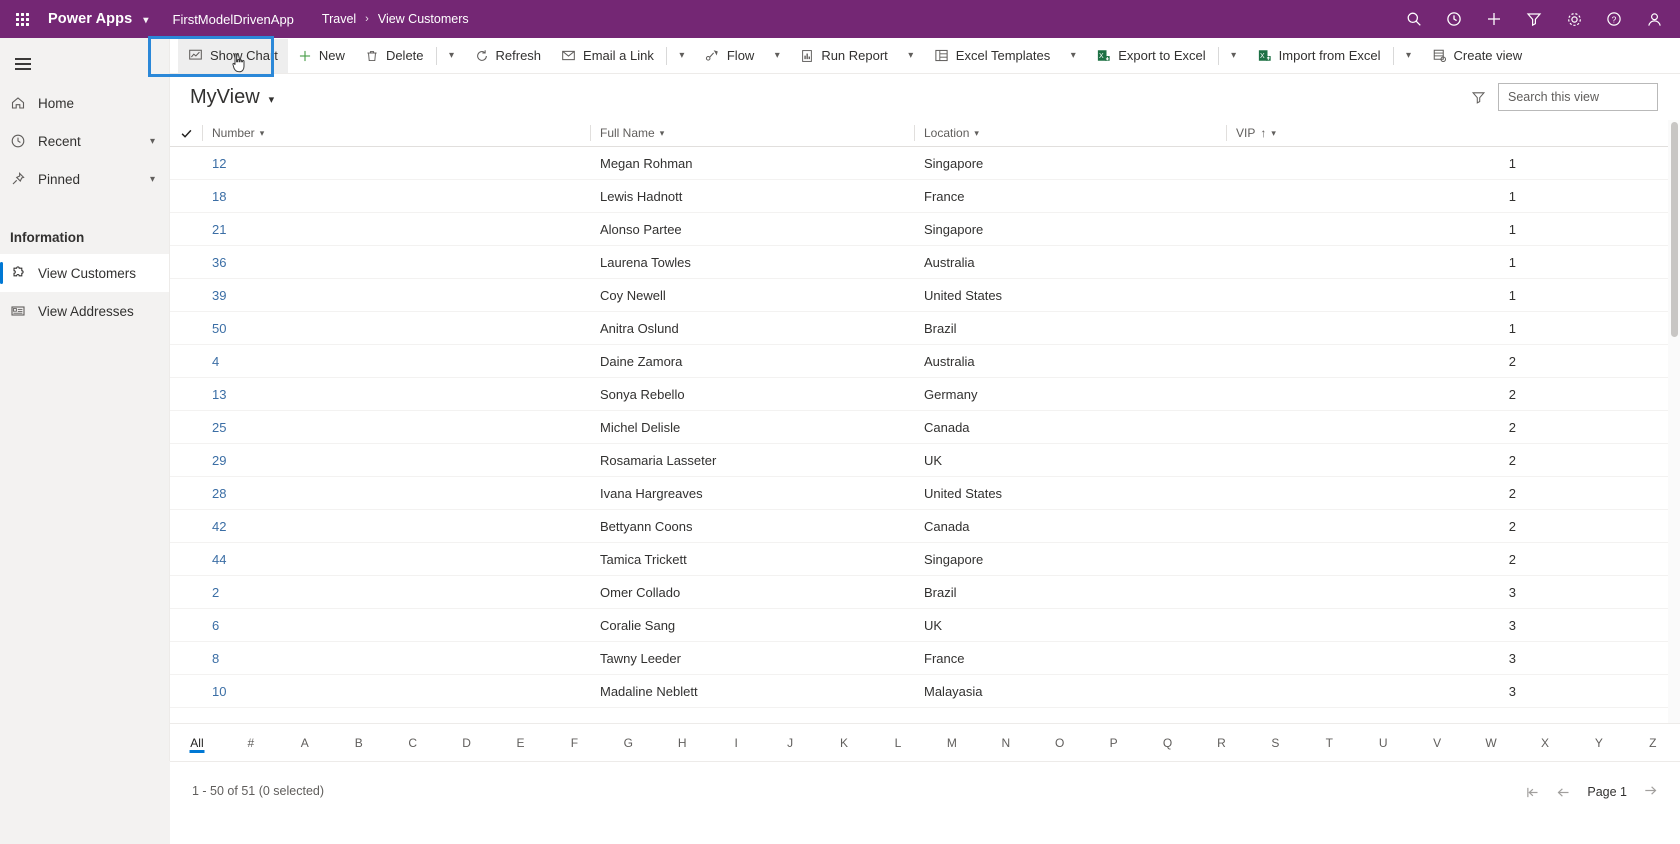  I want to click on grid-vertical-scrollbar, so click(1674, 421).